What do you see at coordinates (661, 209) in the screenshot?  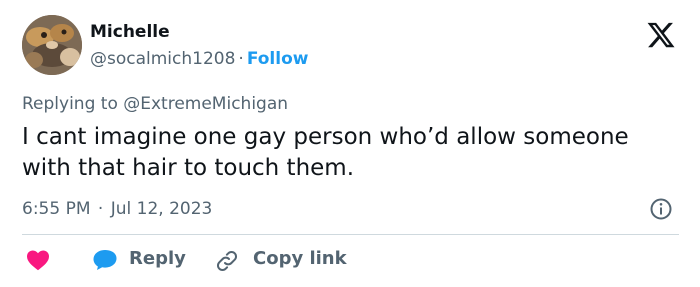 I see `info-icon` at bounding box center [661, 209].